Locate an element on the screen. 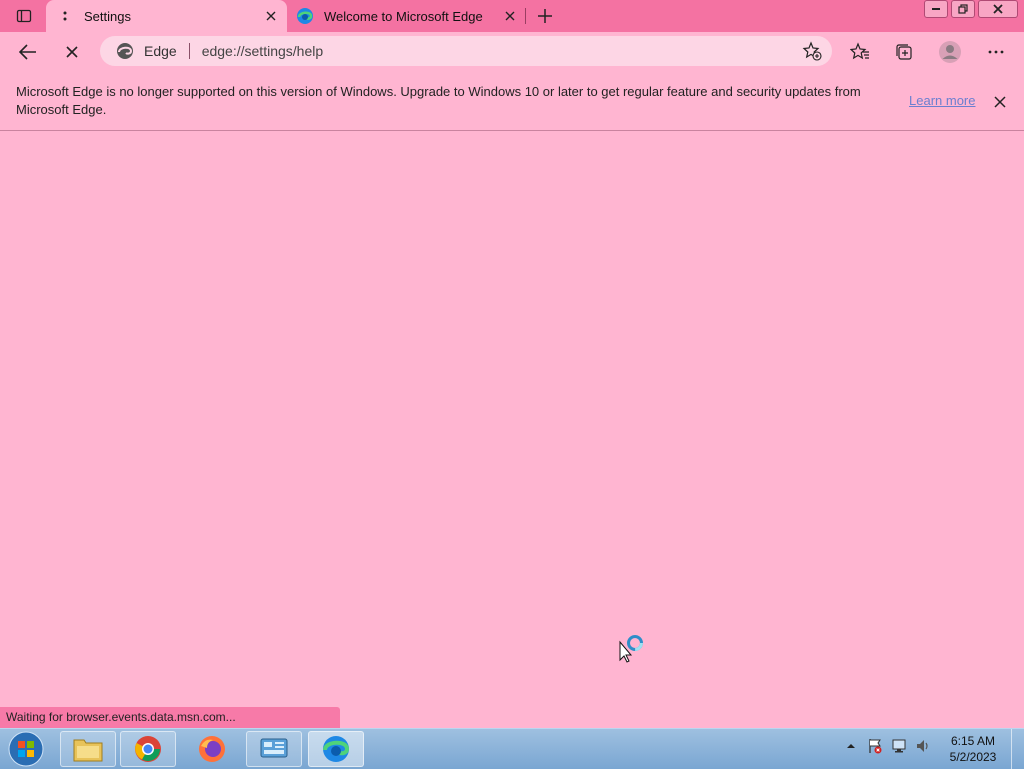 The width and height of the screenshot is (1024, 769). add-favorite-button is located at coordinates (812, 51).